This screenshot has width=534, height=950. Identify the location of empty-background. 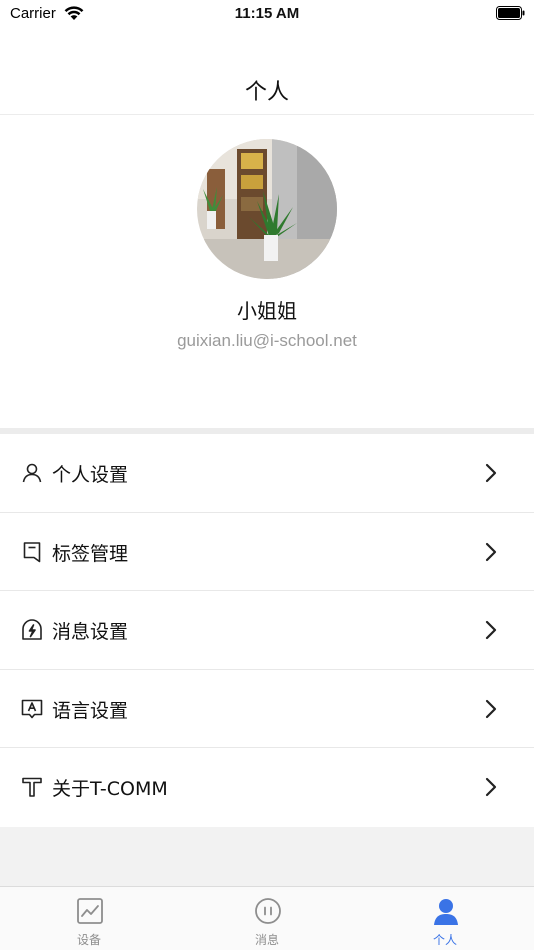
(267, 856).